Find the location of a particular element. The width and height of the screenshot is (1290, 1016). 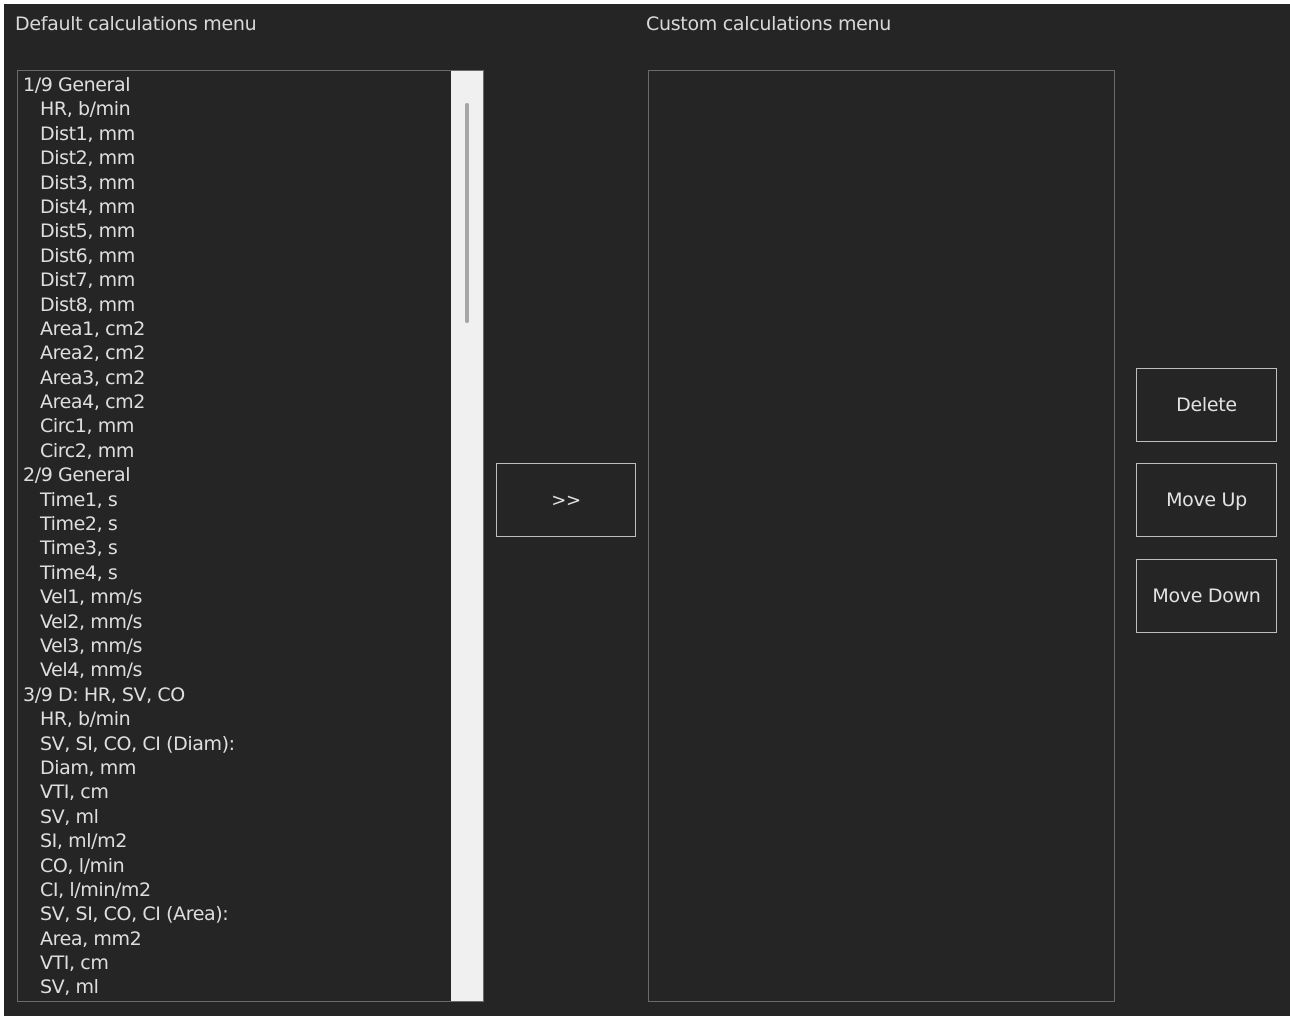

scrollbar-thumb is located at coordinates (467, 213).